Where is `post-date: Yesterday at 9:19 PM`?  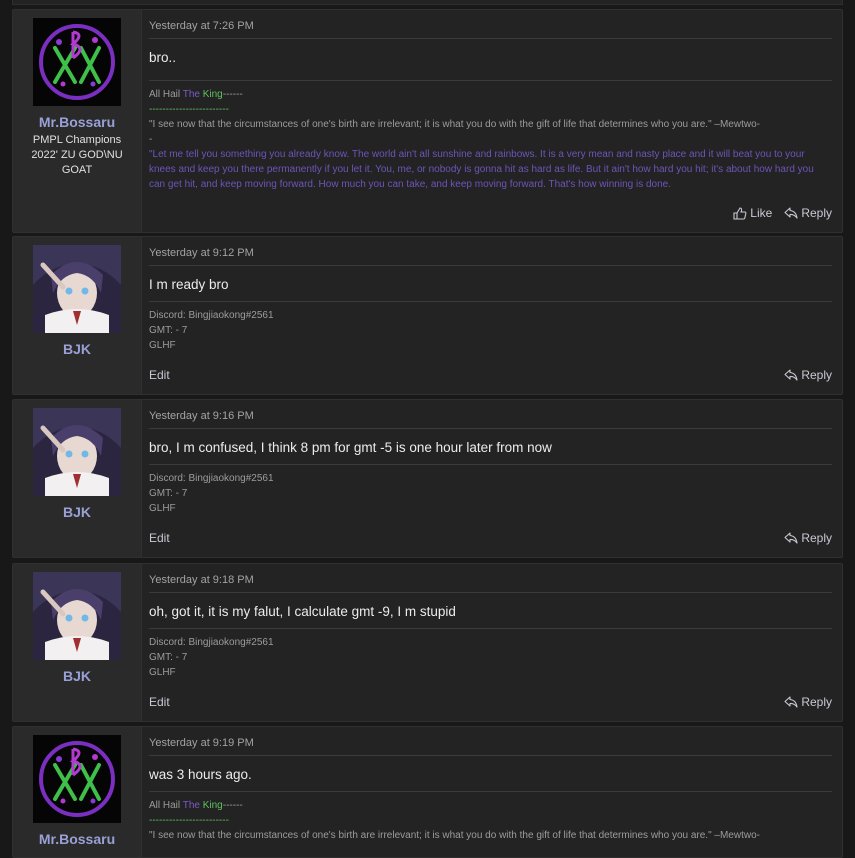
post-date: Yesterday at 9:19 PM is located at coordinates (490, 746).